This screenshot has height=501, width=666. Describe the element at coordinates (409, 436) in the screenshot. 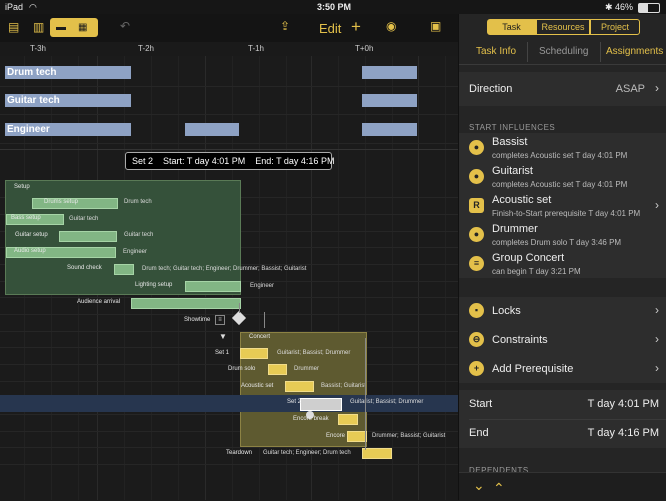

I see `task-resources: Drummer; Bassist; Guitarist` at that location.